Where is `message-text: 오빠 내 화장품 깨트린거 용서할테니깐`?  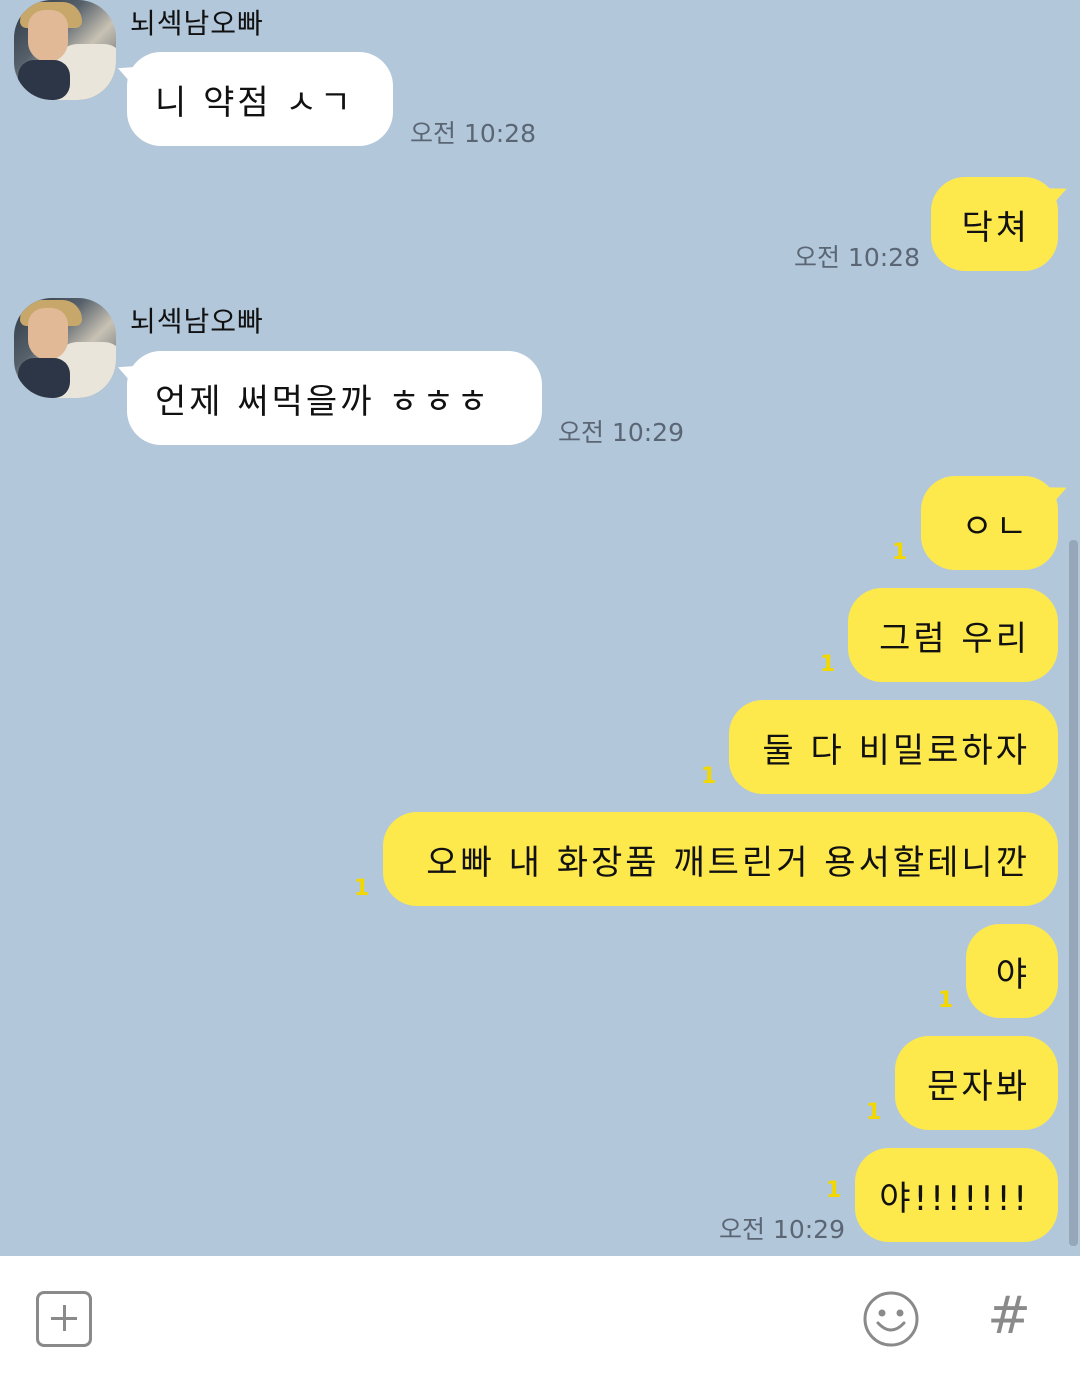 message-text: 오빠 내 화장품 깨트린거 용서할테니깐 is located at coordinates (728, 862).